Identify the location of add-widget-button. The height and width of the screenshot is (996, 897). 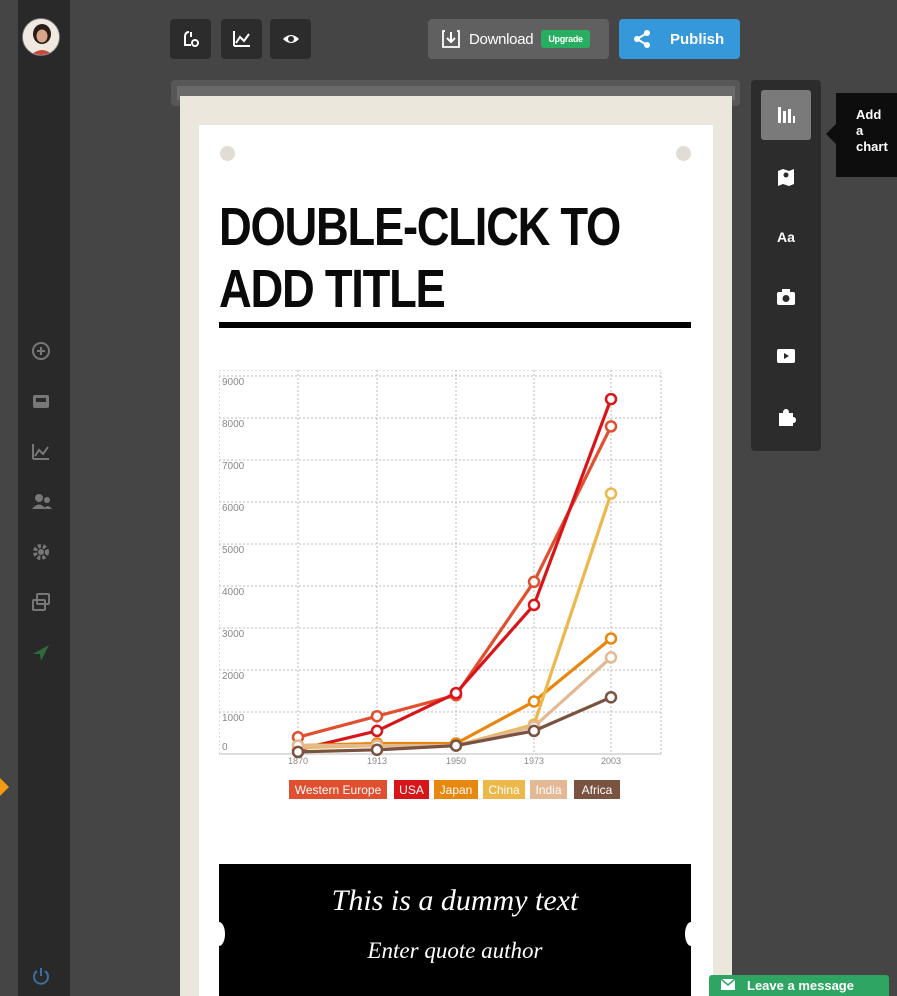
(786, 417).